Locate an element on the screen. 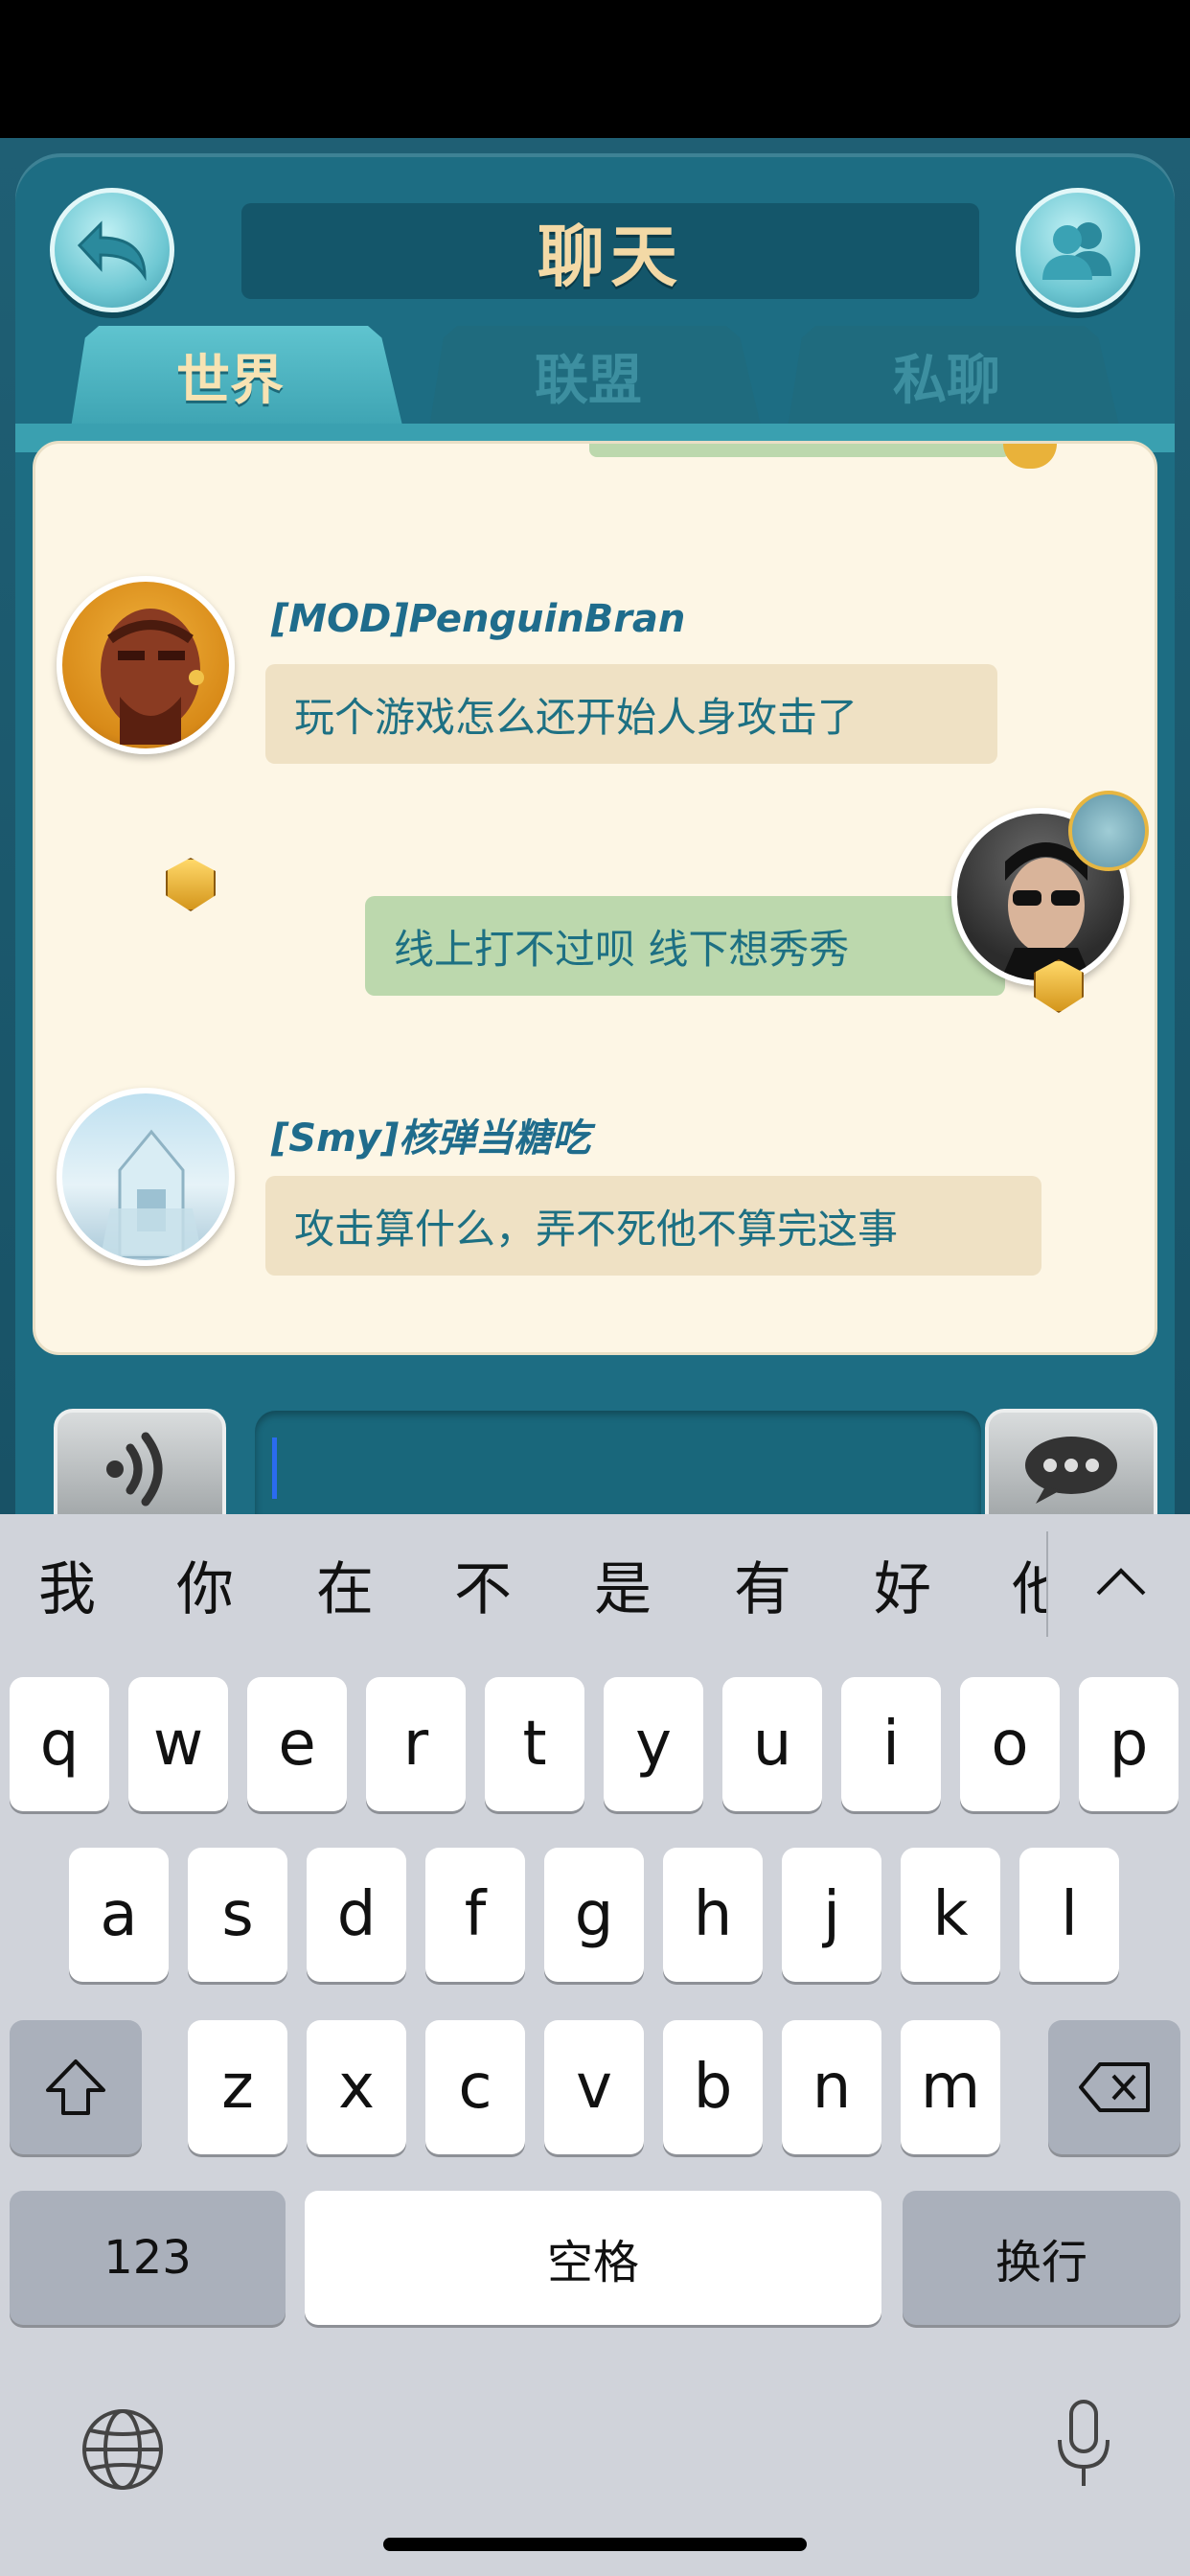  key-d: d is located at coordinates (357, 1915).